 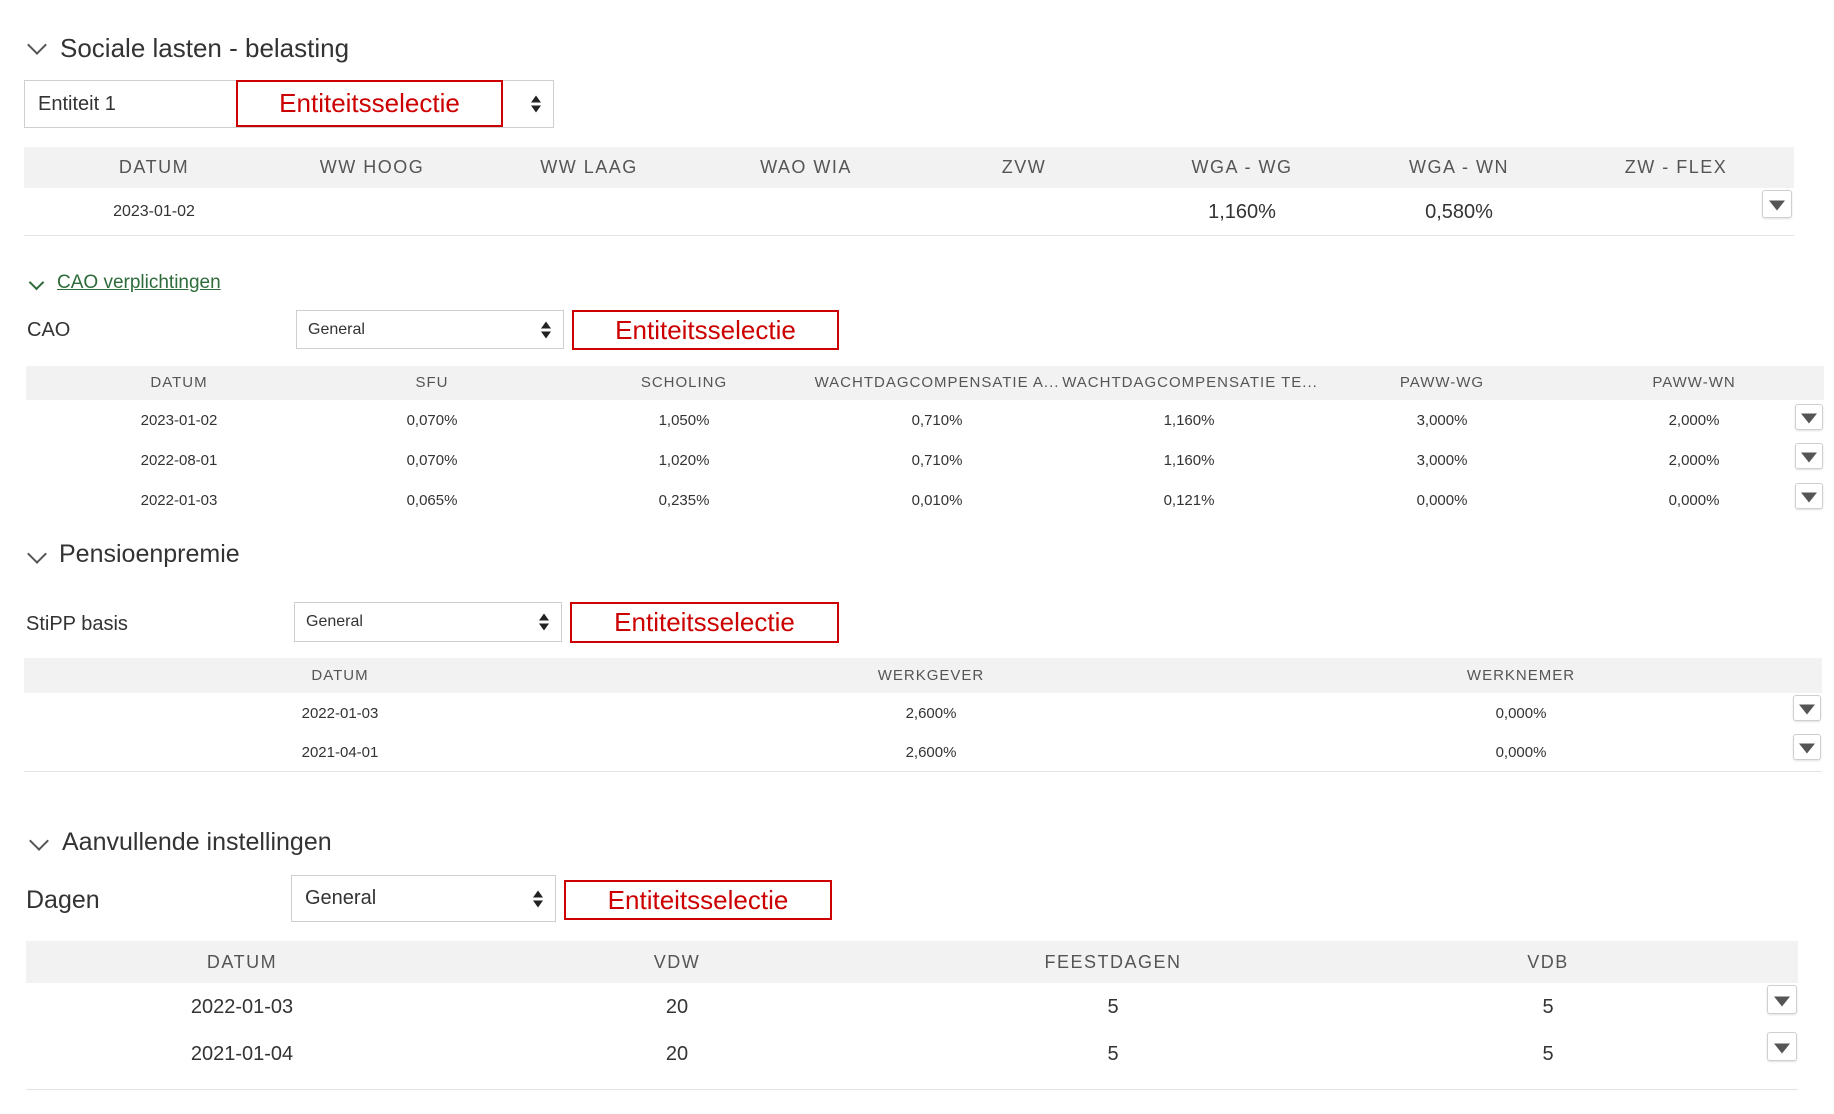 I want to click on column-header: WGA - WN, so click(x=1459, y=167).